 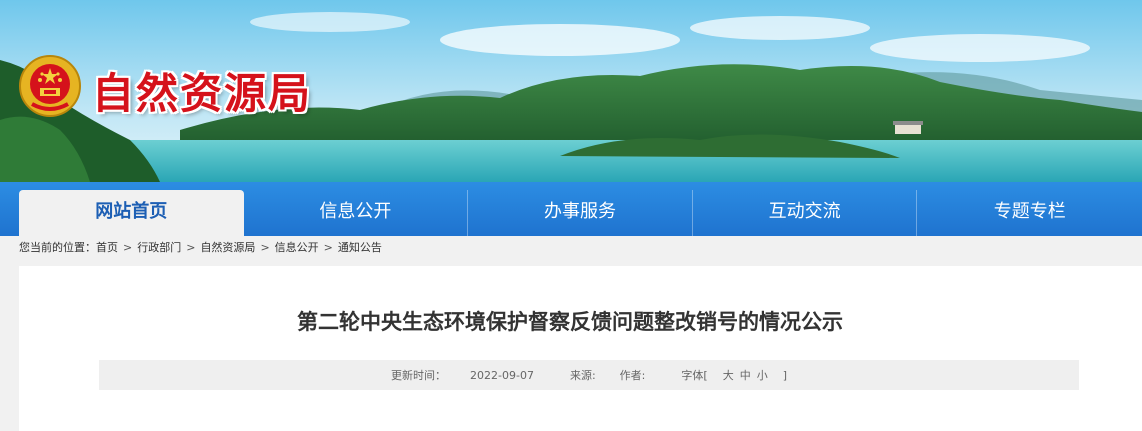 What do you see at coordinates (50, 86) in the screenshot?
I see `national-emblem-icon` at bounding box center [50, 86].